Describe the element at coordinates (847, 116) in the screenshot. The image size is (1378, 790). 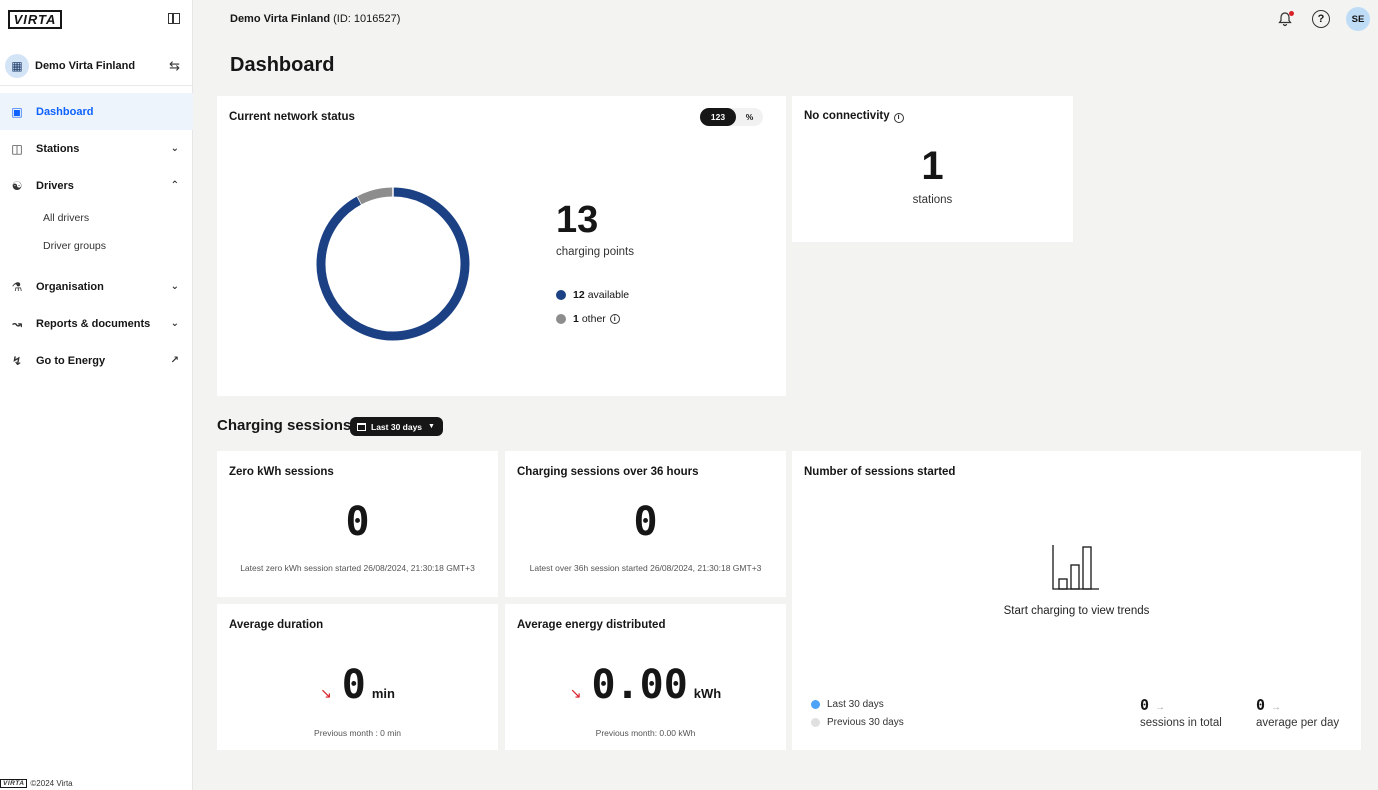
I see `no-connectivity-title: No connectivity` at that location.